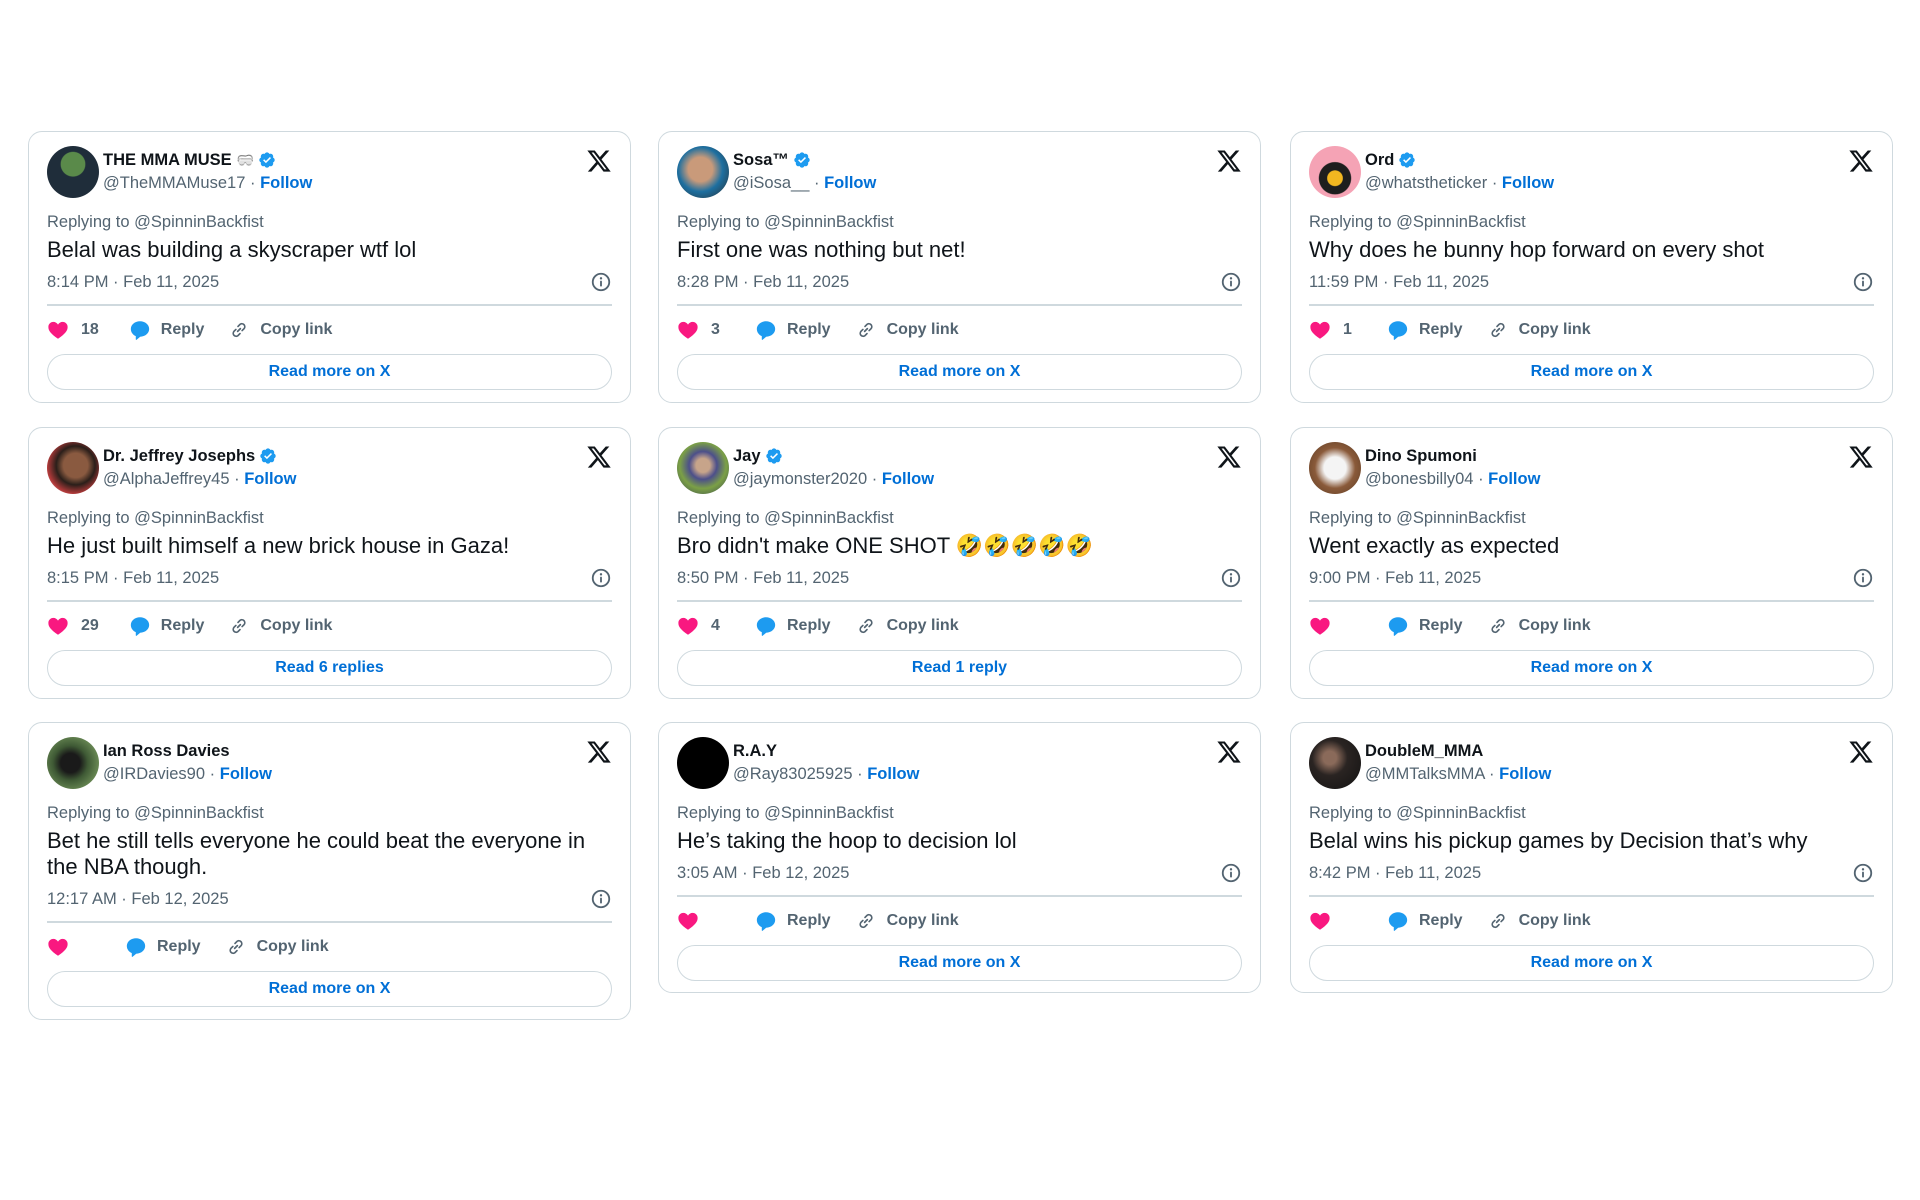 This screenshot has height=1200, width=1920. Describe the element at coordinates (73, 330) in the screenshot. I see `like-button: 18` at that location.